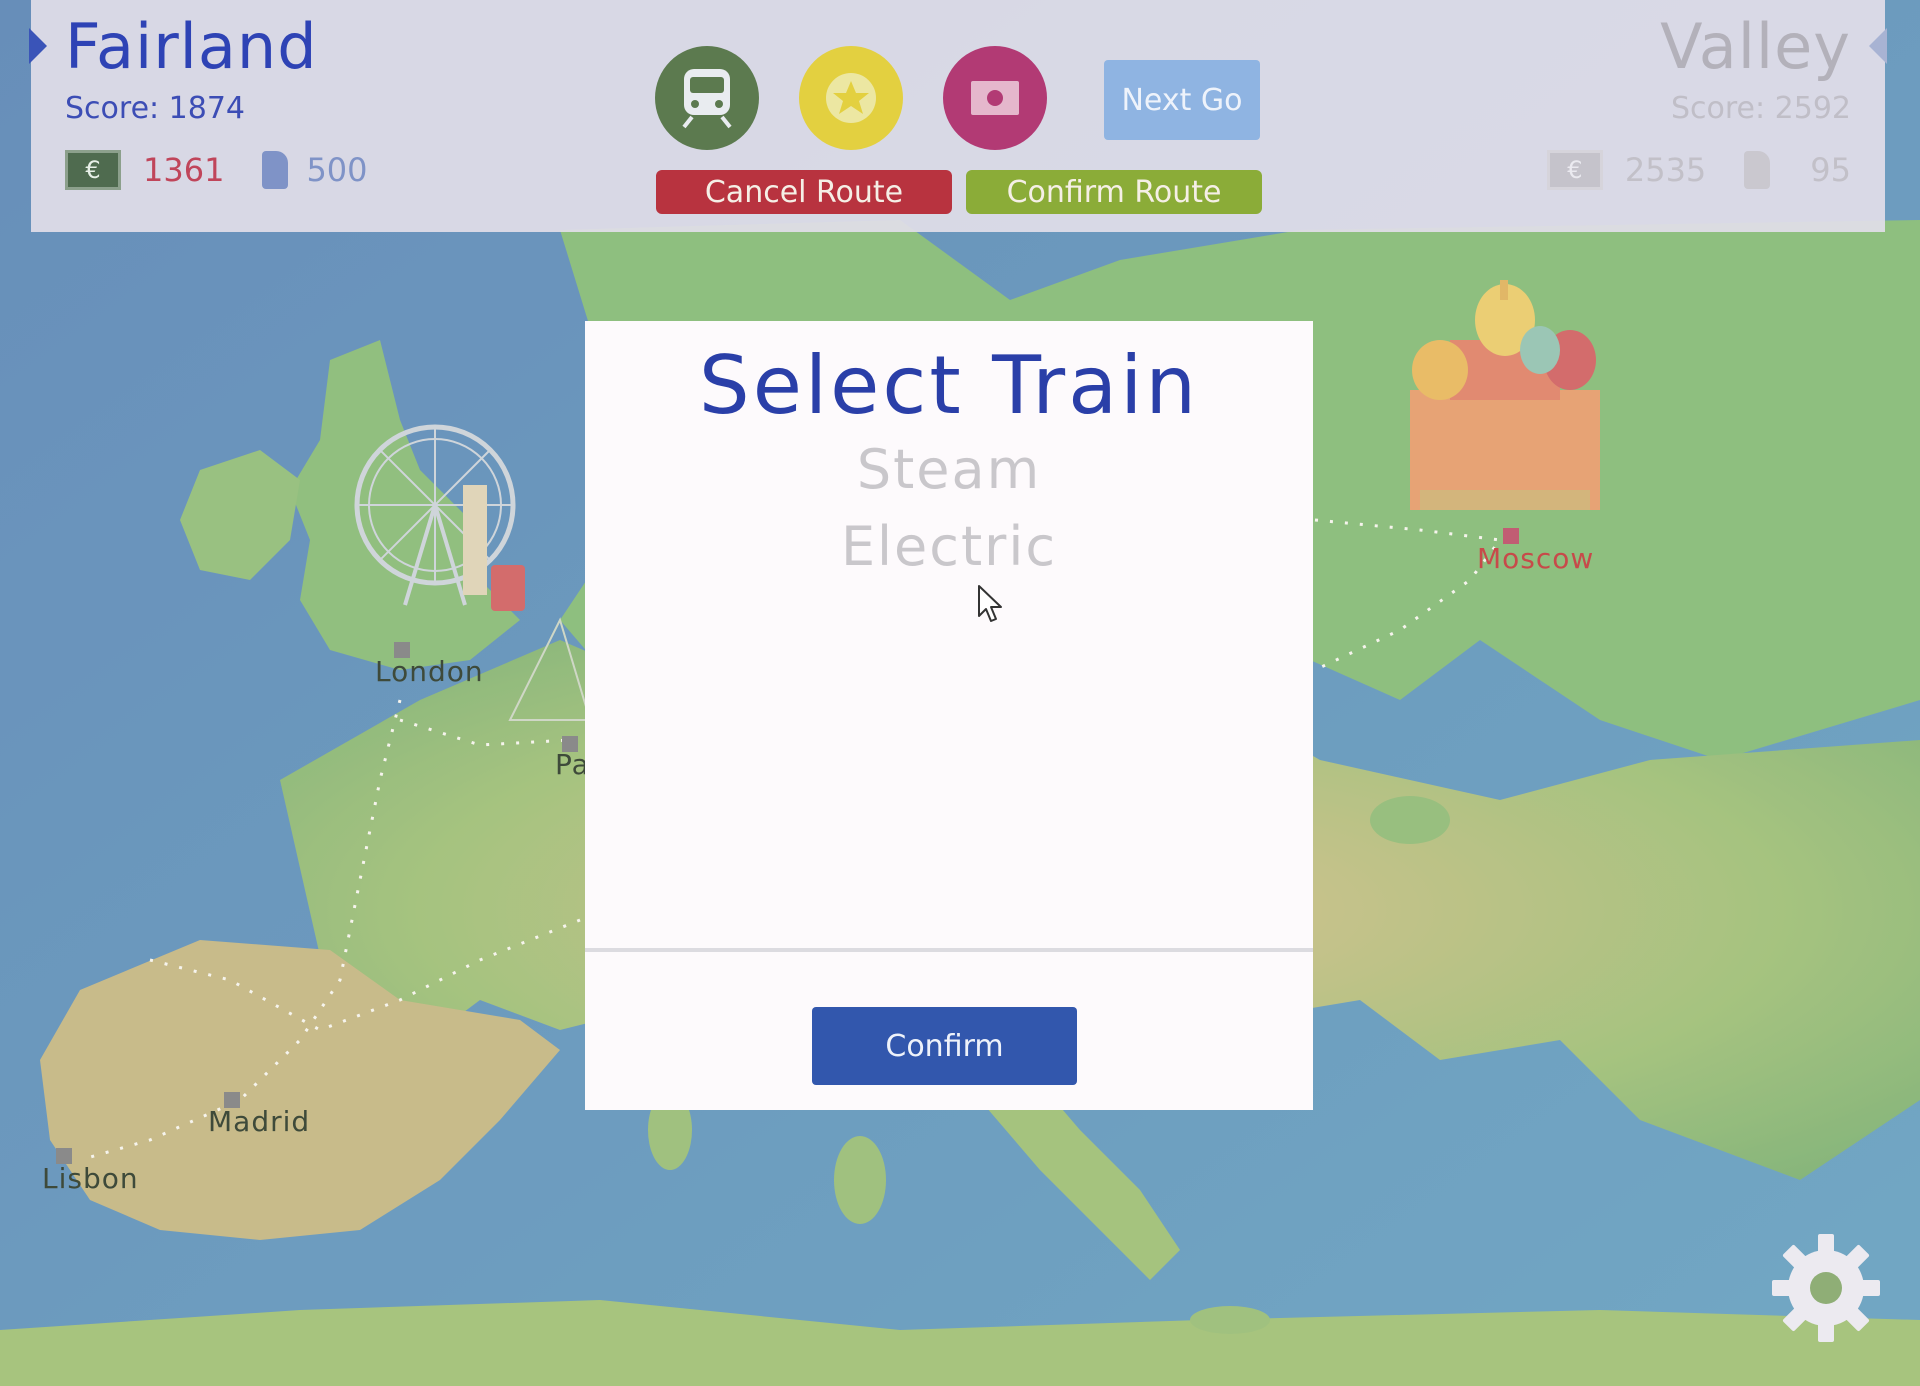  What do you see at coordinates (949, 950) in the screenshot?
I see `dialog-divider` at bounding box center [949, 950].